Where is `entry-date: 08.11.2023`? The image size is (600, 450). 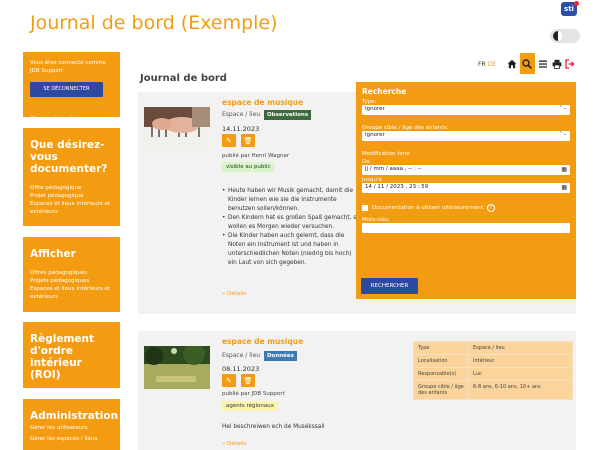
entry-date: 08.11.2023 is located at coordinates (241, 369).